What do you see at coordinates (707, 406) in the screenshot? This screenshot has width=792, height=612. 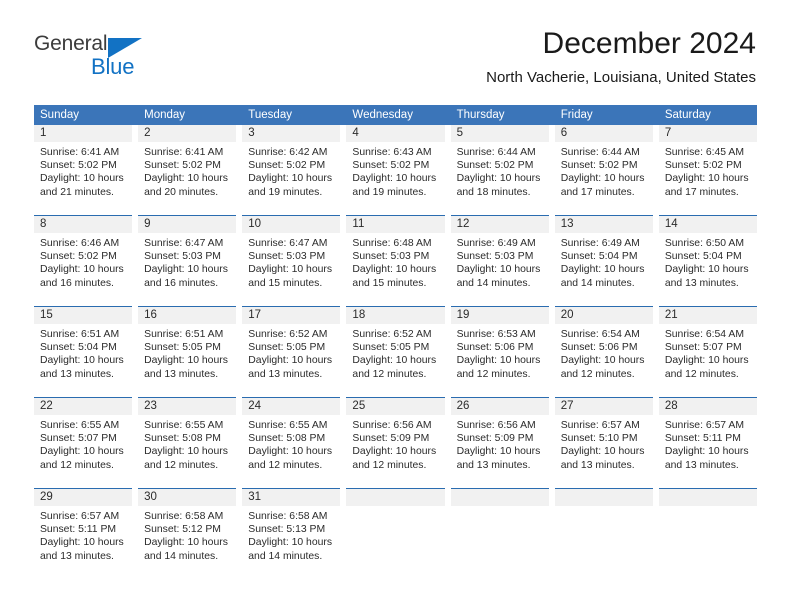 I see `day-number: 28` at bounding box center [707, 406].